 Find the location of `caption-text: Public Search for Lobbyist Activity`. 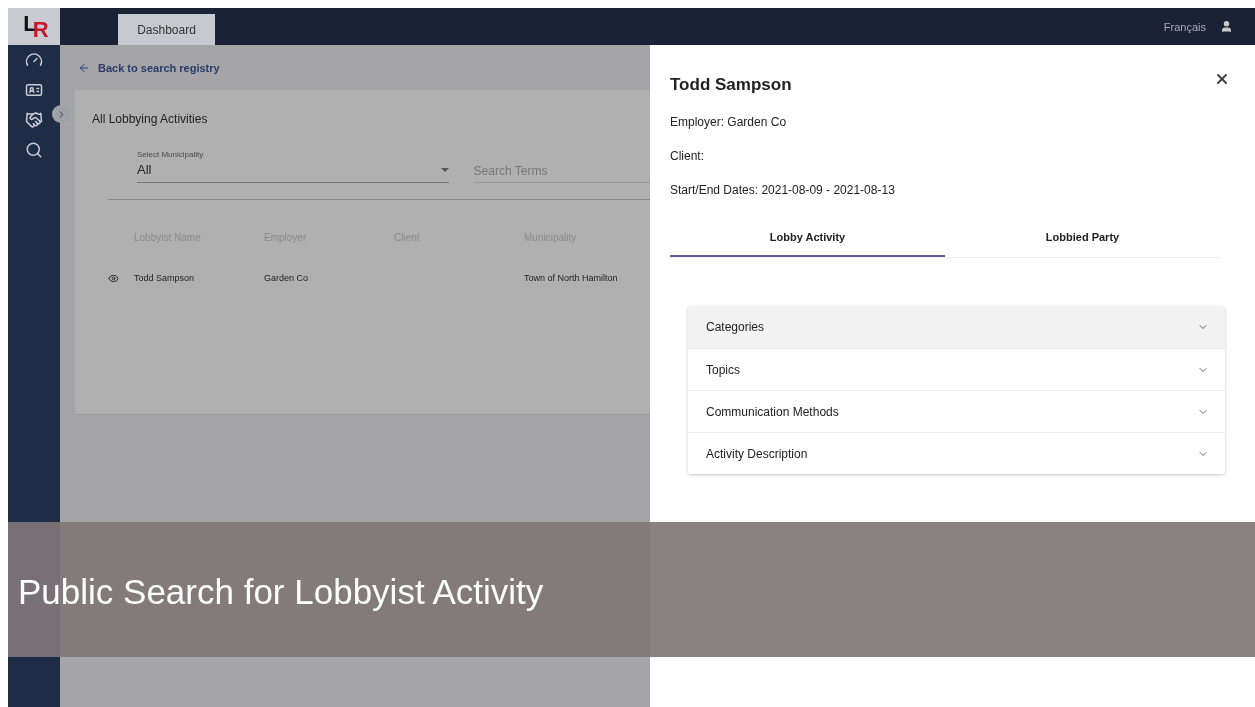

caption-text: Public Search for Lobbyist Activity is located at coordinates (281, 592).